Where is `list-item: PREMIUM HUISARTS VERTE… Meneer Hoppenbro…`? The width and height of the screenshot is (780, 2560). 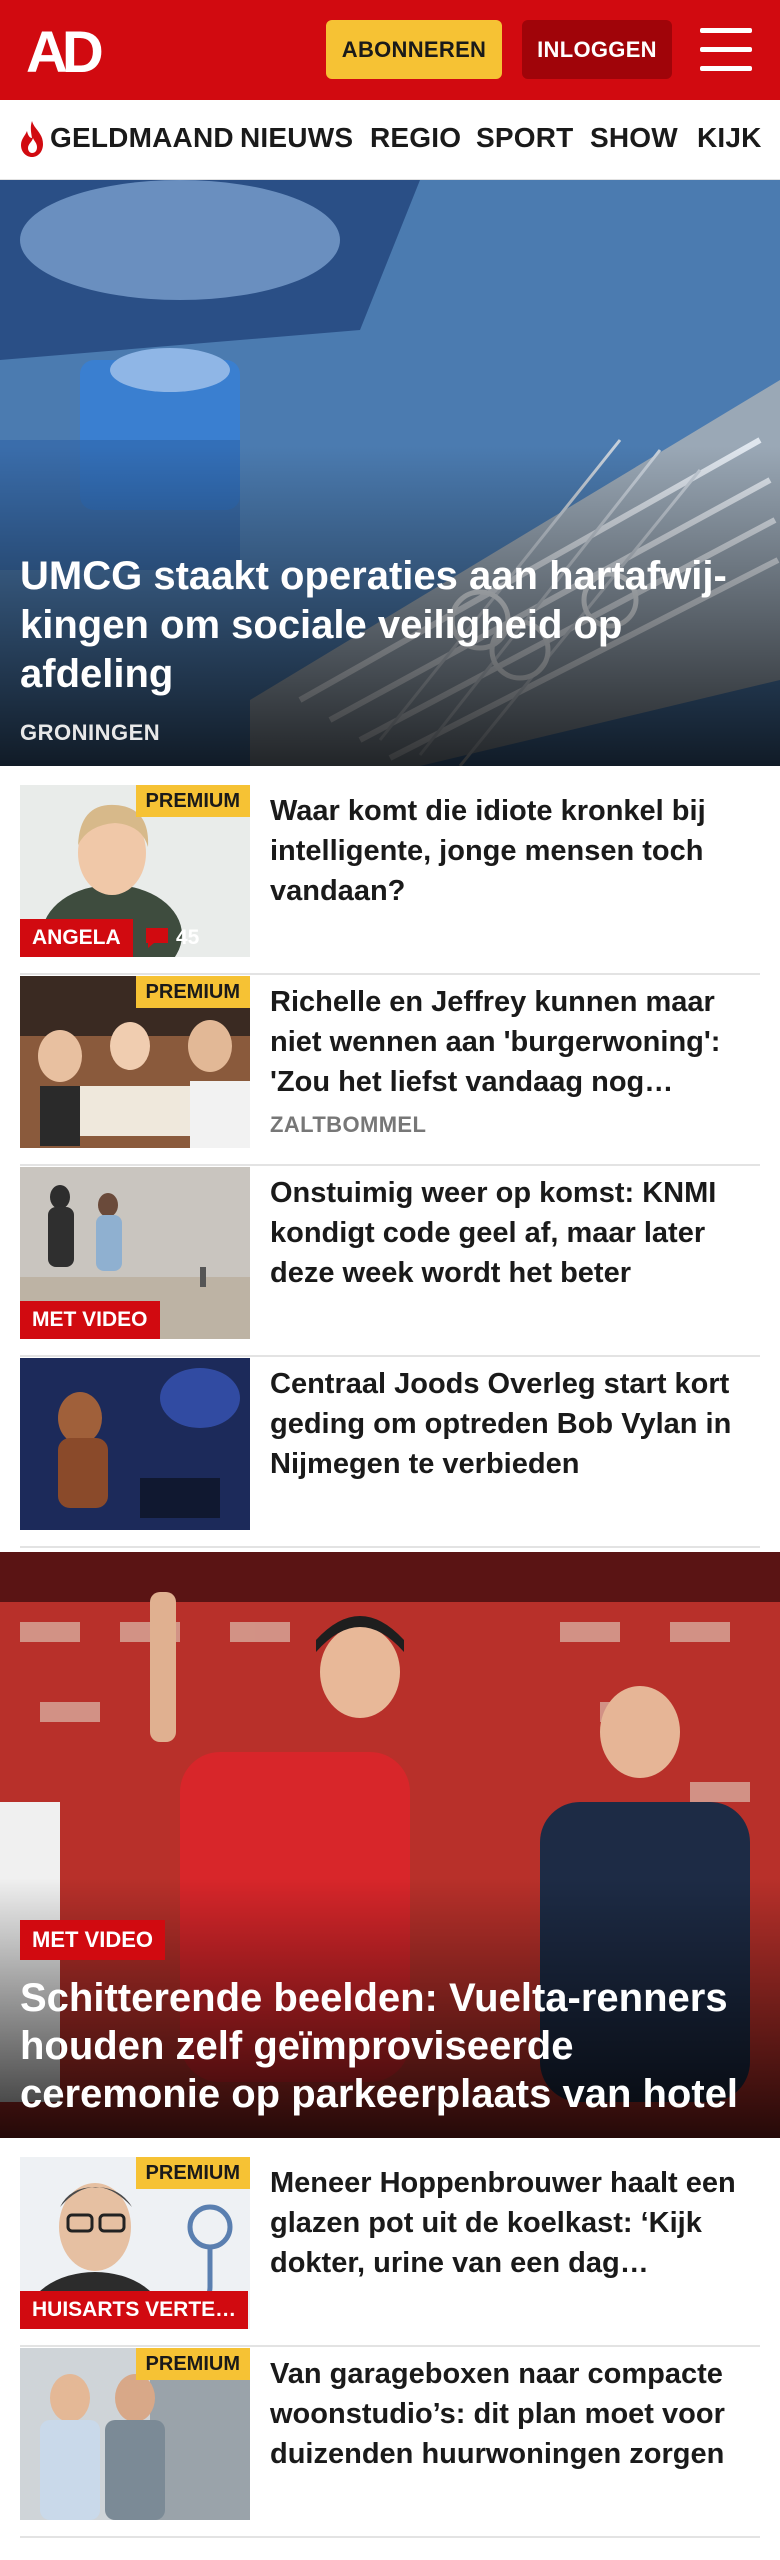
list-item: PREMIUM HUISARTS VERTE… Meneer Hoppenbro… is located at coordinates (390, 2252).